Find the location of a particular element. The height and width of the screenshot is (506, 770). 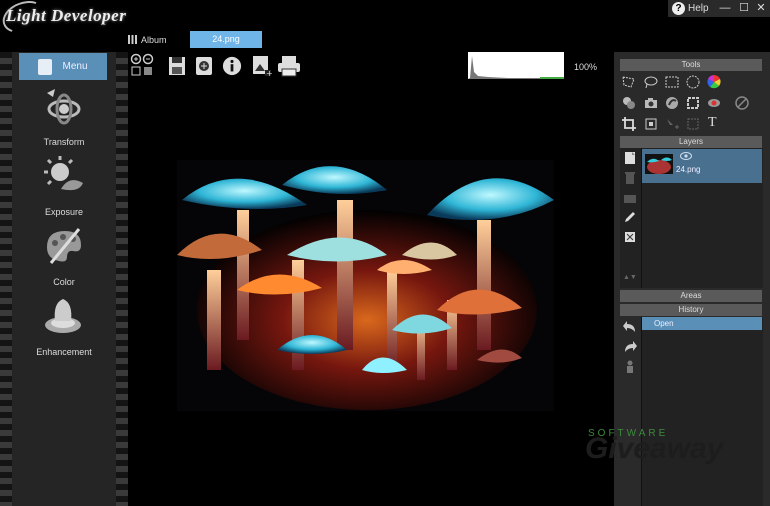

undo-icon is located at coordinates (630, 327).